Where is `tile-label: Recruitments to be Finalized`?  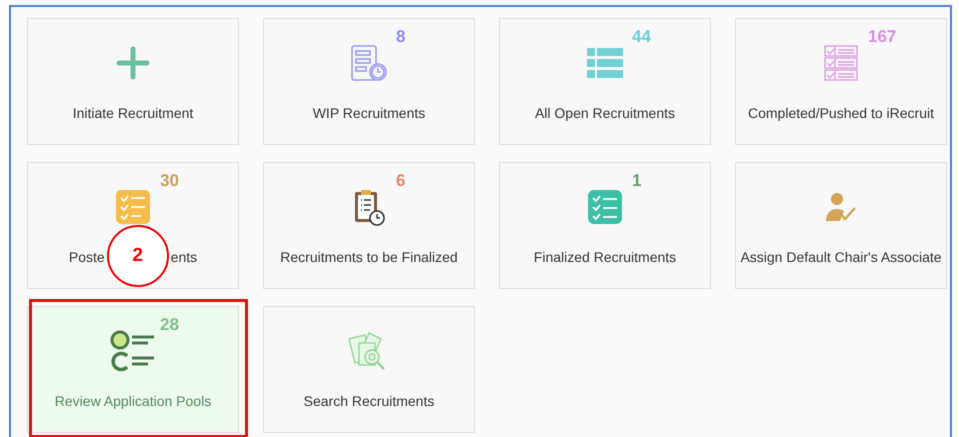
tile-label: Recruitments to be Finalized is located at coordinates (369, 257).